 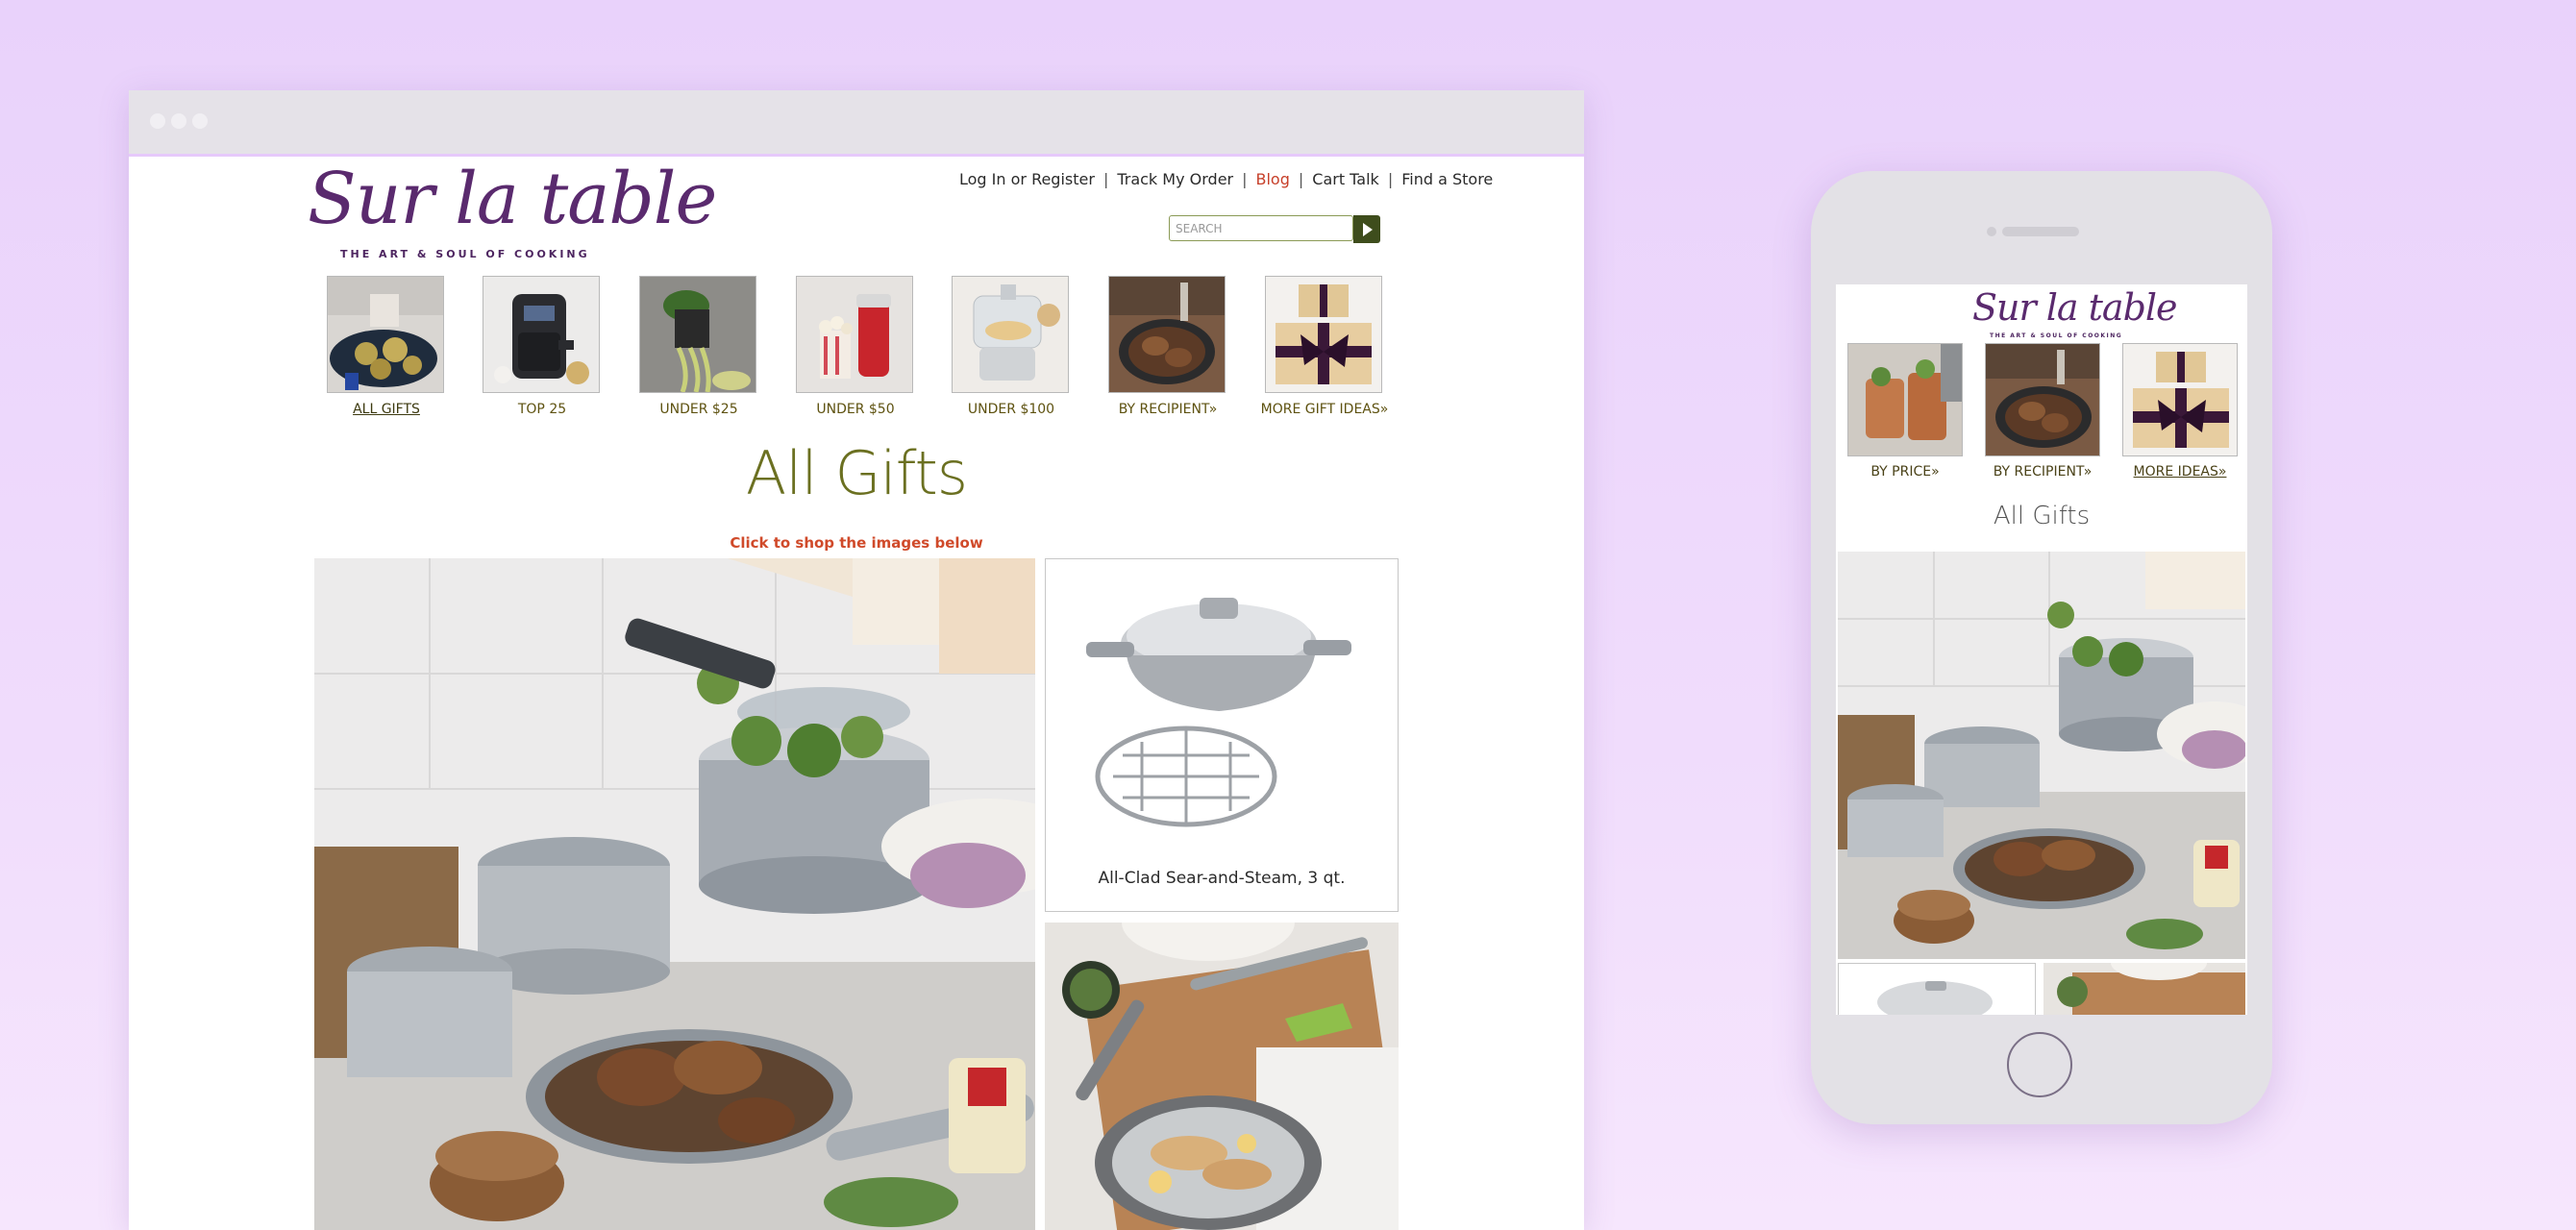 What do you see at coordinates (856, 410) in the screenshot?
I see `category-label: UNDER $50` at bounding box center [856, 410].